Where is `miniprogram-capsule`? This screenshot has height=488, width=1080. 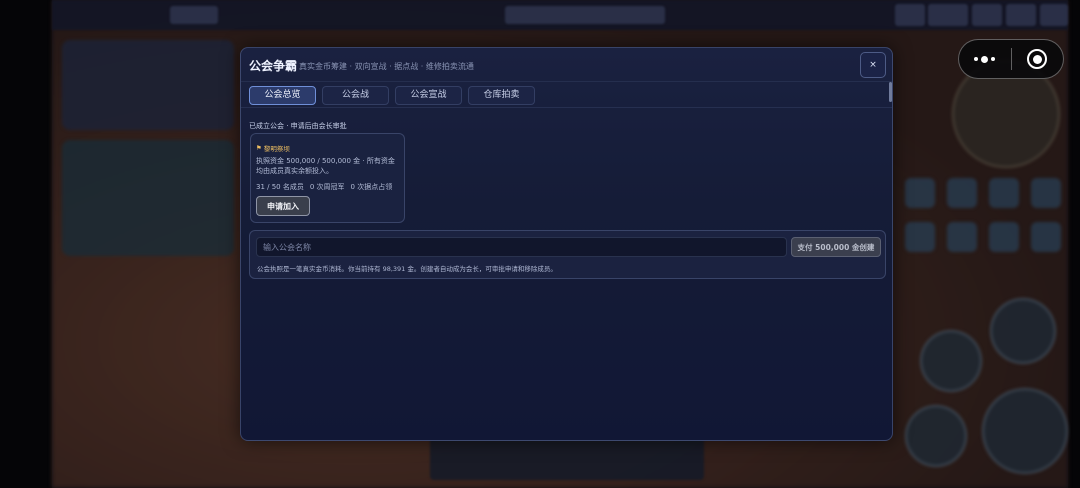
miniprogram-capsule is located at coordinates (1011, 59).